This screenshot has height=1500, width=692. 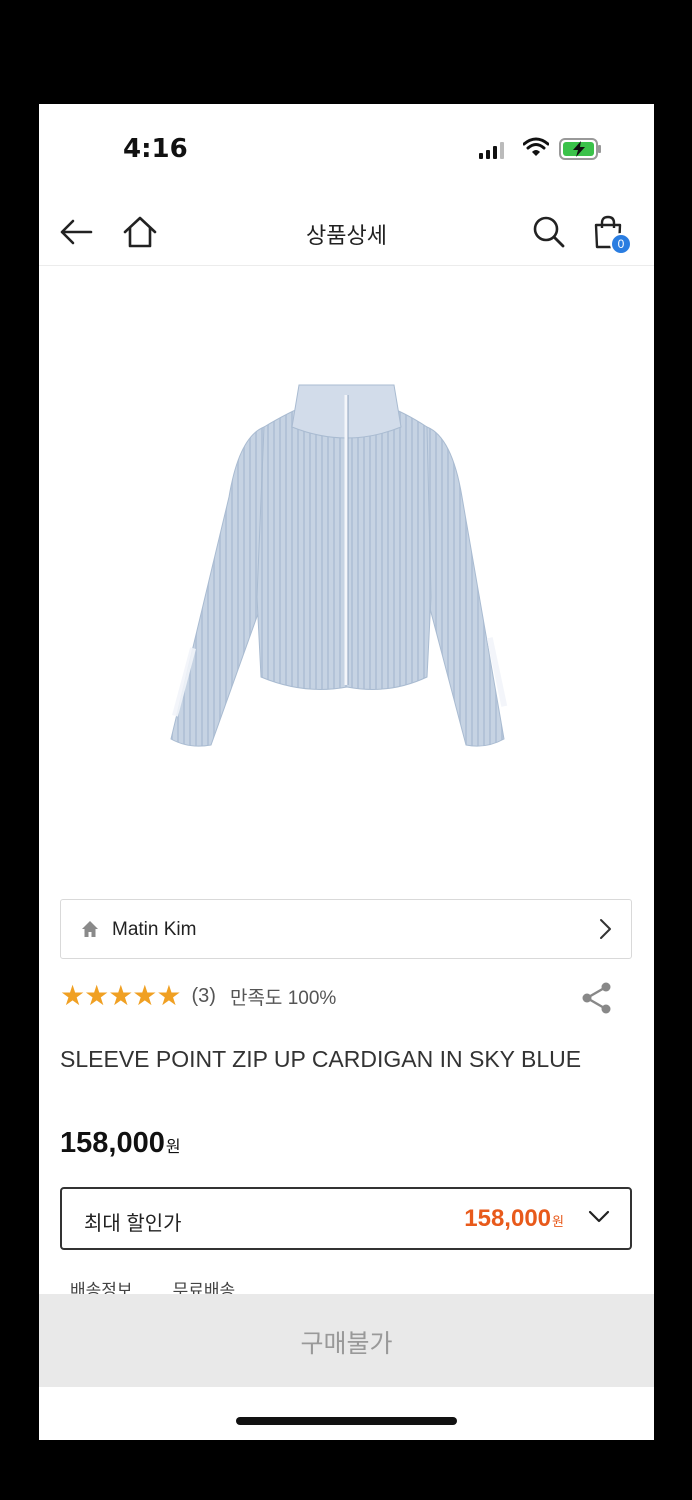 I want to click on price-value: 158,000, so click(x=112, y=1143).